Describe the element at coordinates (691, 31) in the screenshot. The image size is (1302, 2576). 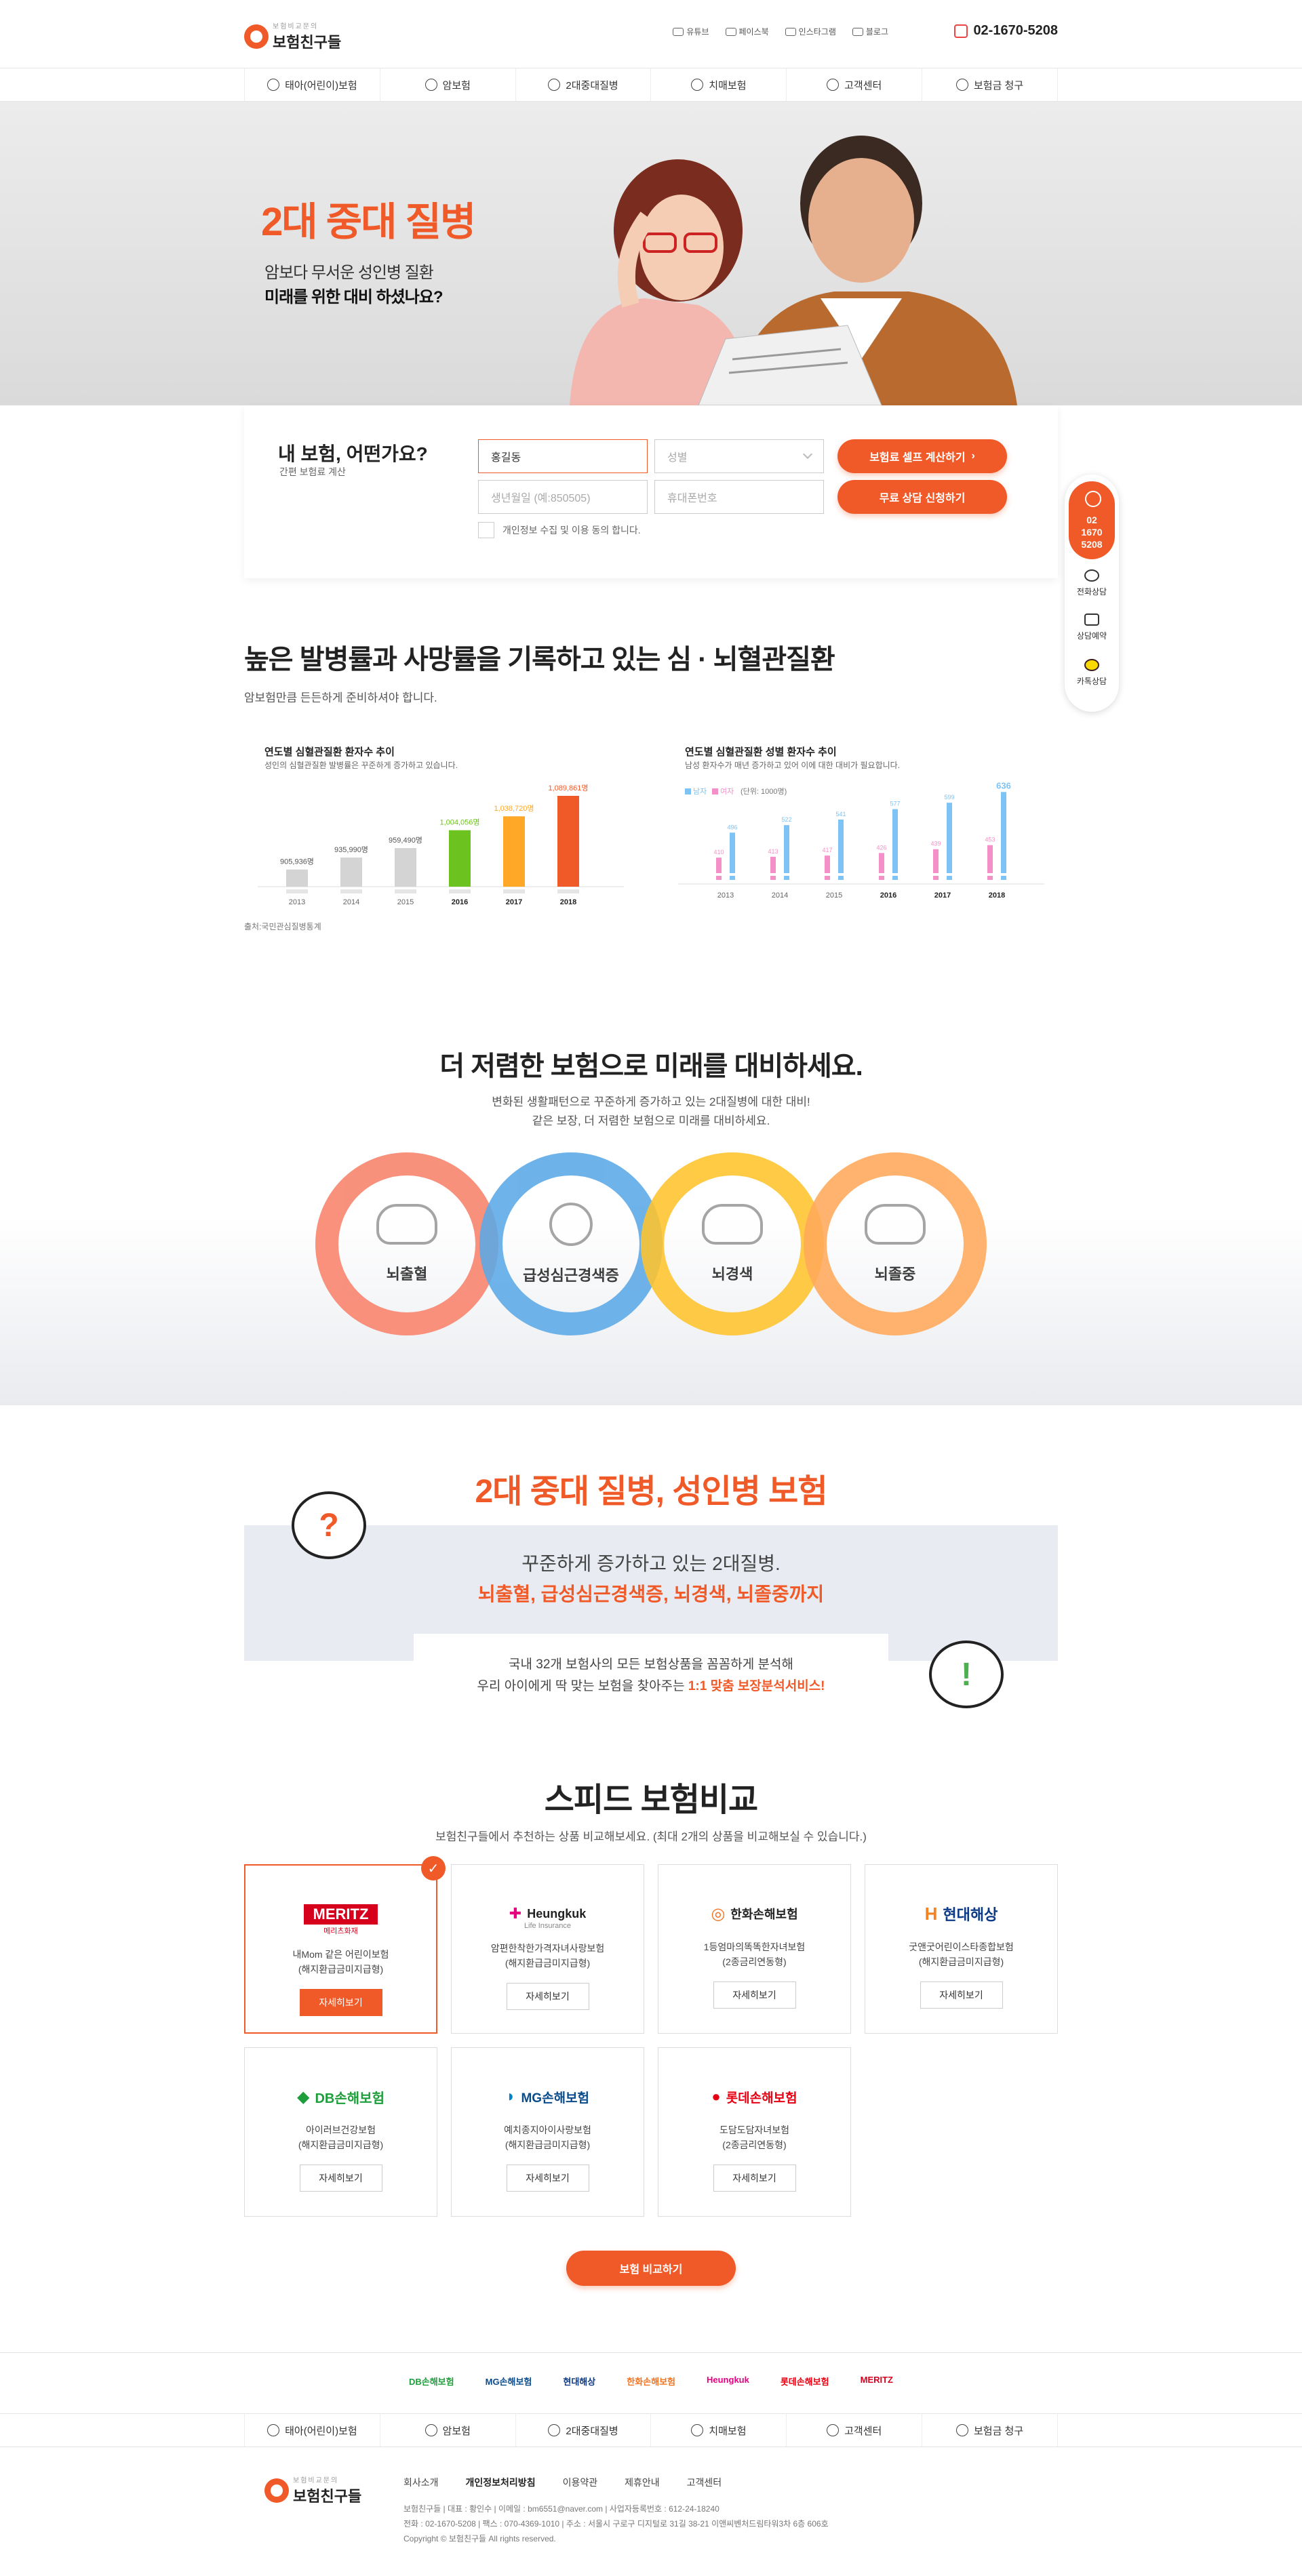
I see `youtube-link: 유튜브` at that location.